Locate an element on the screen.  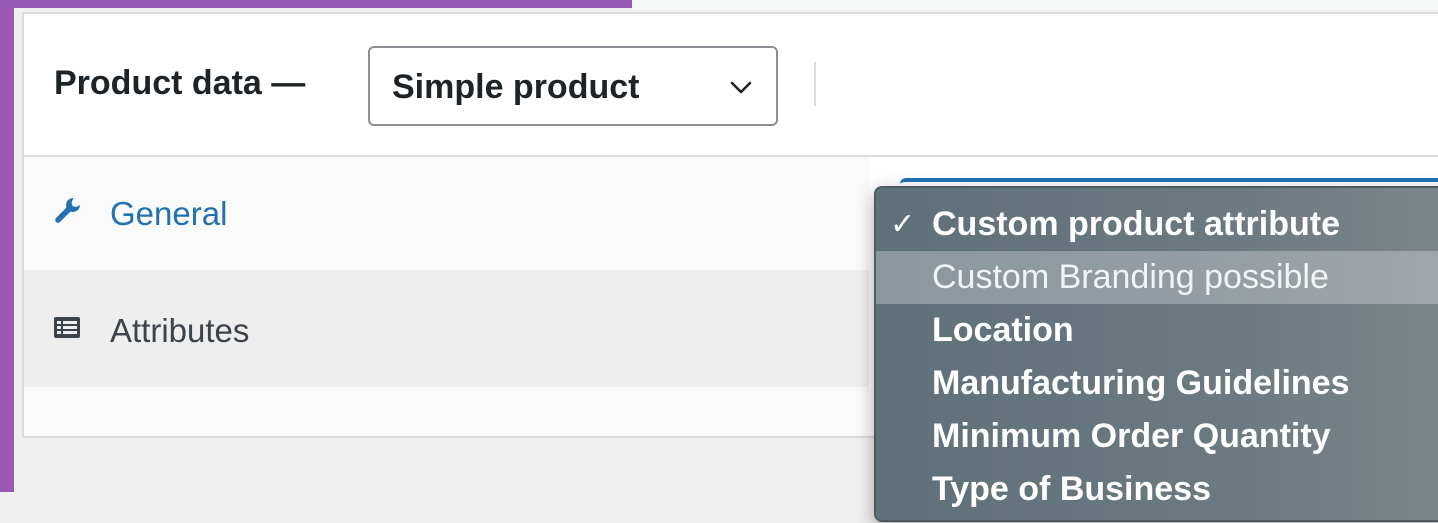
menu-item-minimum-order-quantity: Minimum Order Quantity is located at coordinates (1157, 436).